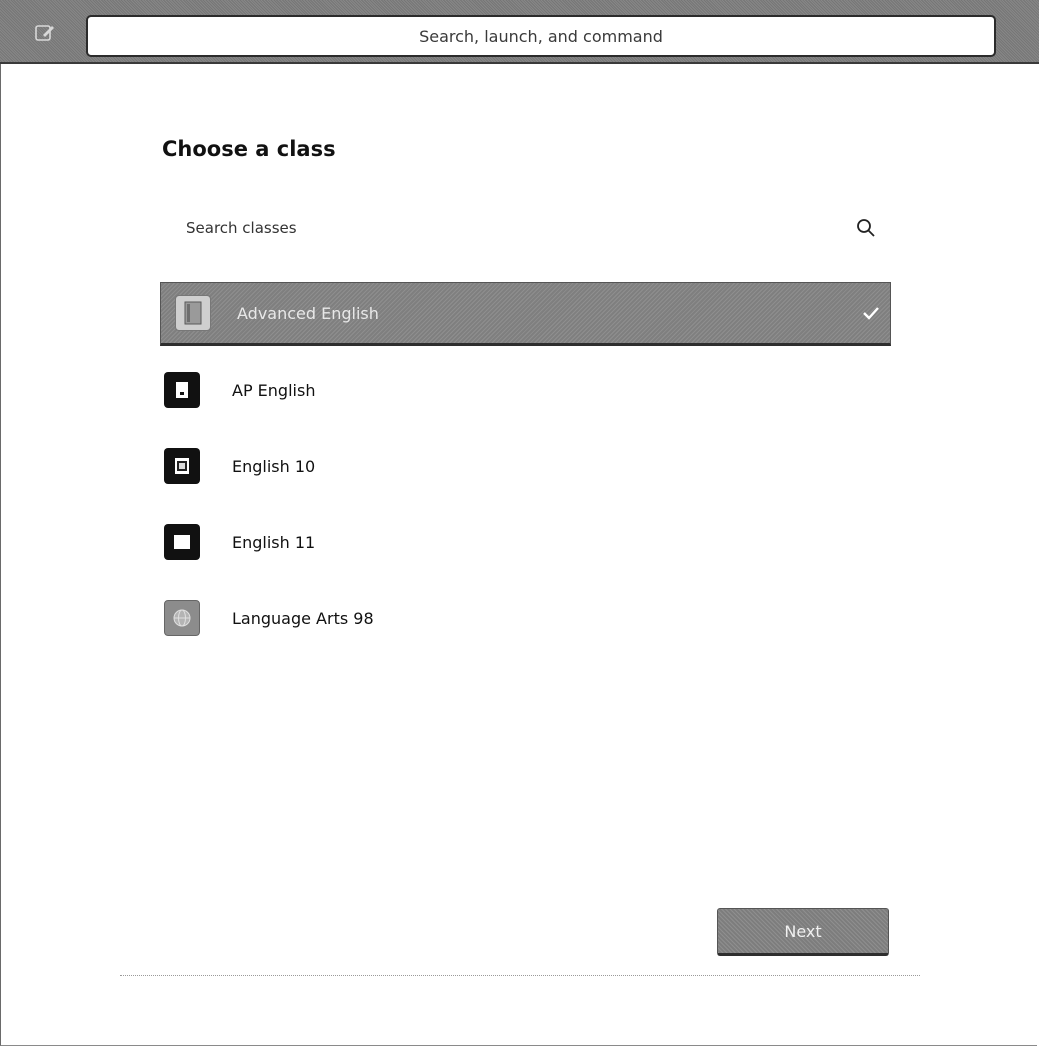 This screenshot has width=1039, height=1049. What do you see at coordinates (274, 390) in the screenshot?
I see `class-item-label: AP English` at bounding box center [274, 390].